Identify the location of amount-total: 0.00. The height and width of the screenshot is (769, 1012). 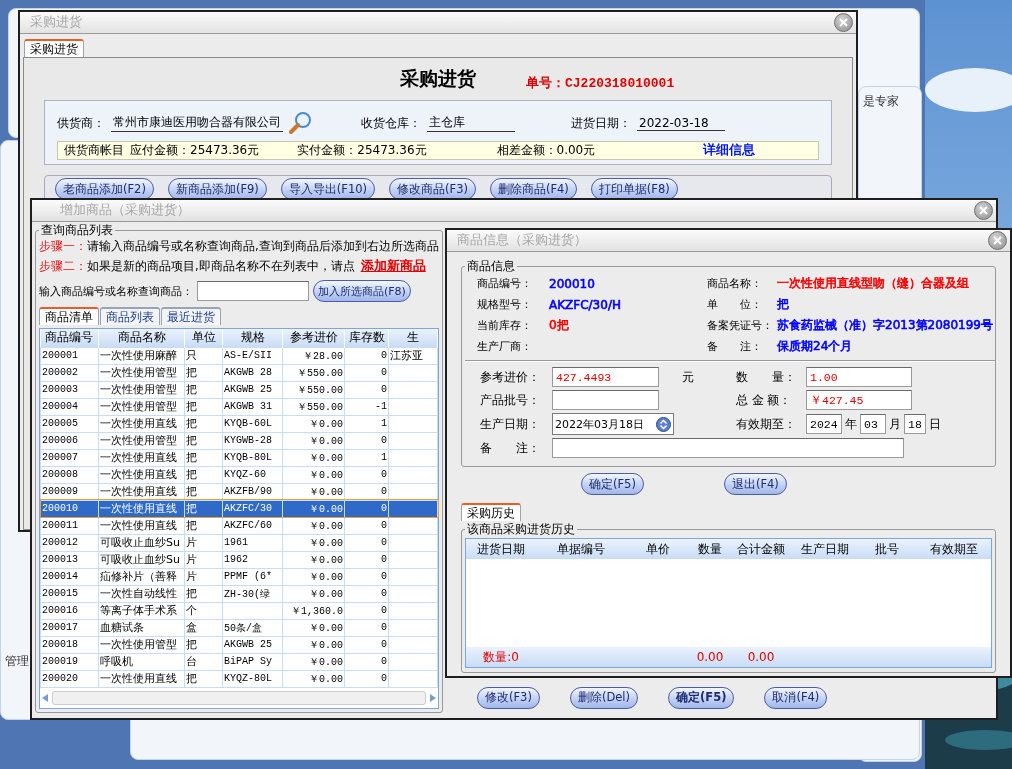
(761, 657).